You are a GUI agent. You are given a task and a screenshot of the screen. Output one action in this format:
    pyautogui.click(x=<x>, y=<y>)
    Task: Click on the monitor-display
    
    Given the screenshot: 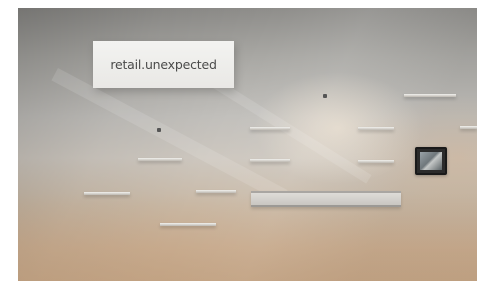 What is the action you would take?
    pyautogui.click(x=431, y=161)
    